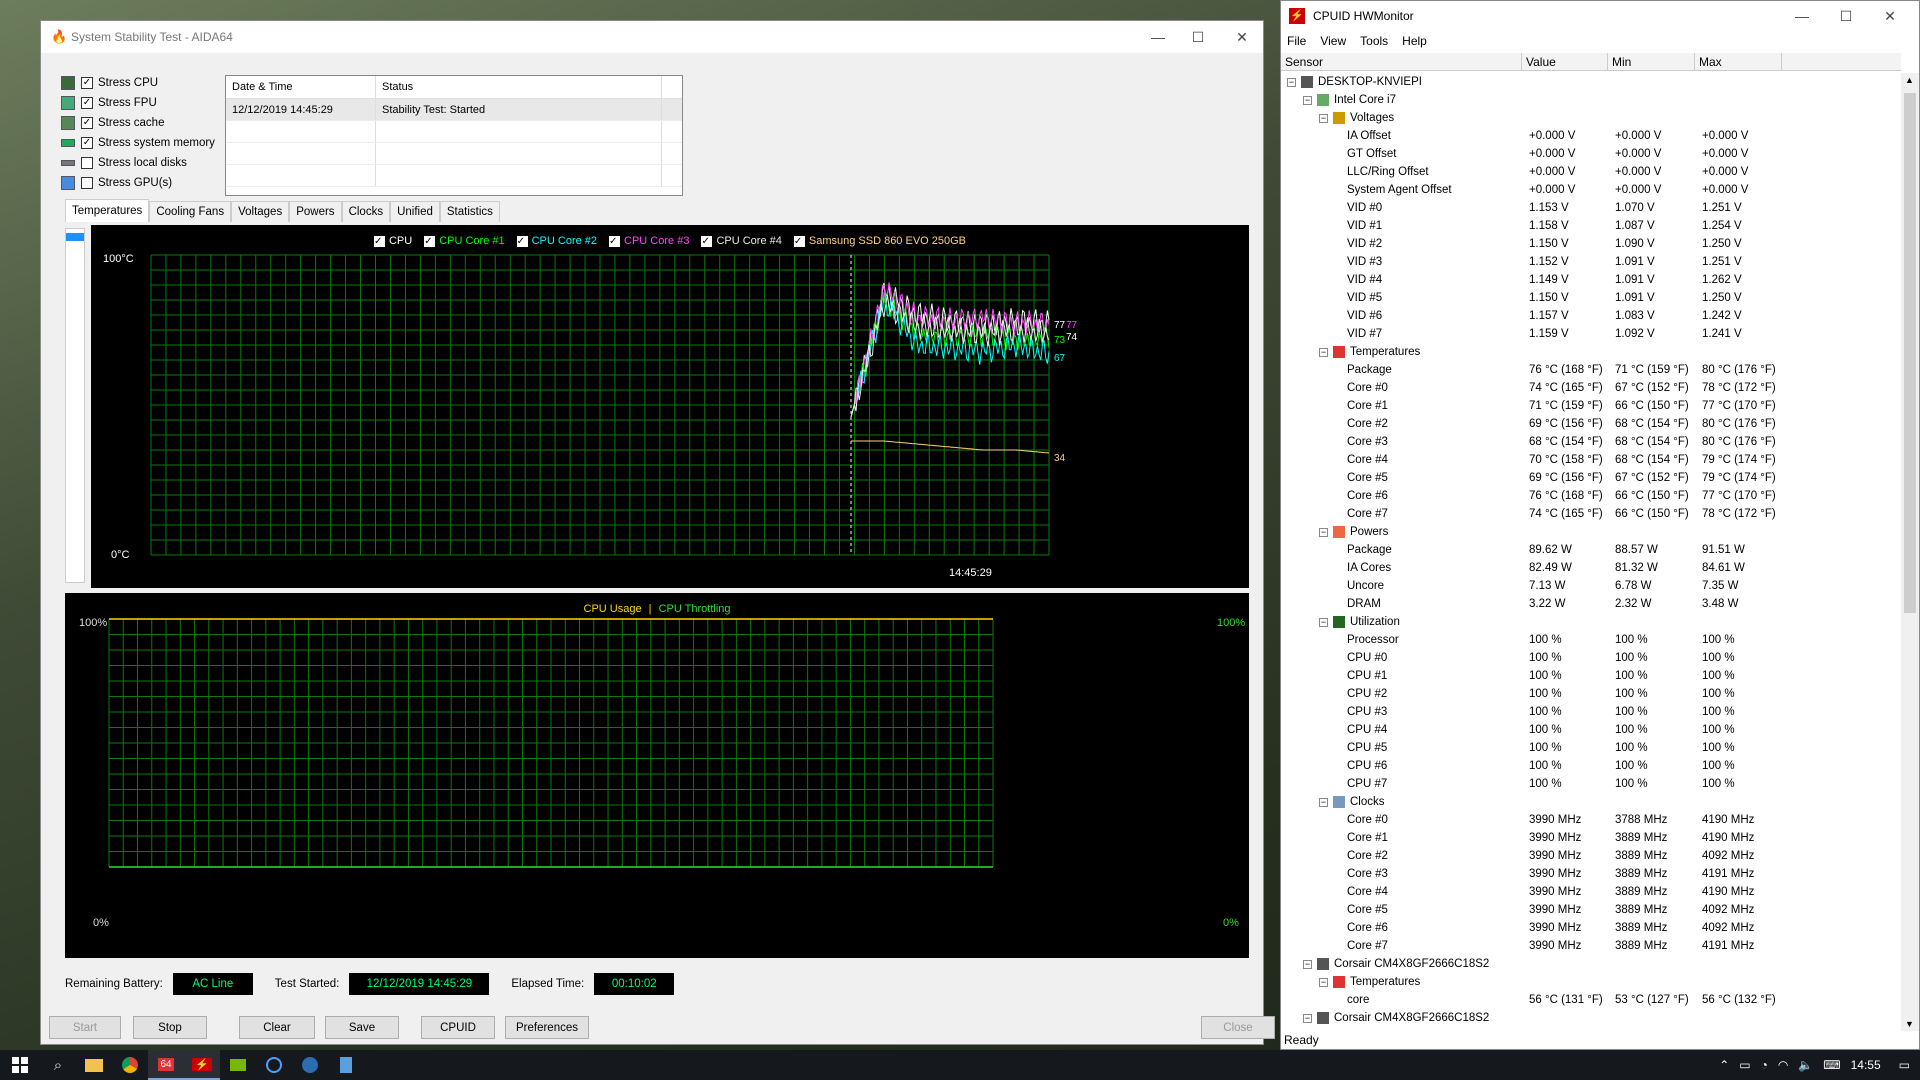  What do you see at coordinates (1744, 1065) in the screenshot?
I see `battery-icon: ▭` at bounding box center [1744, 1065].